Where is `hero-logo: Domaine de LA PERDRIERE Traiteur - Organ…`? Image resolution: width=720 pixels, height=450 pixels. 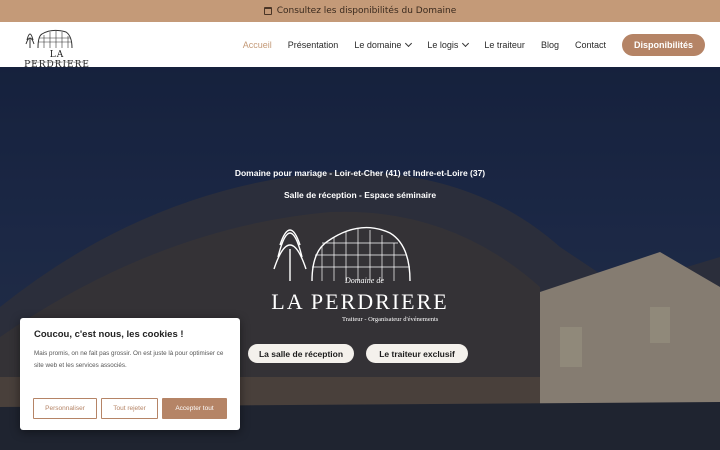 hero-logo: Domaine de LA PERDRIERE Traiteur - Organ… is located at coordinates (360, 269).